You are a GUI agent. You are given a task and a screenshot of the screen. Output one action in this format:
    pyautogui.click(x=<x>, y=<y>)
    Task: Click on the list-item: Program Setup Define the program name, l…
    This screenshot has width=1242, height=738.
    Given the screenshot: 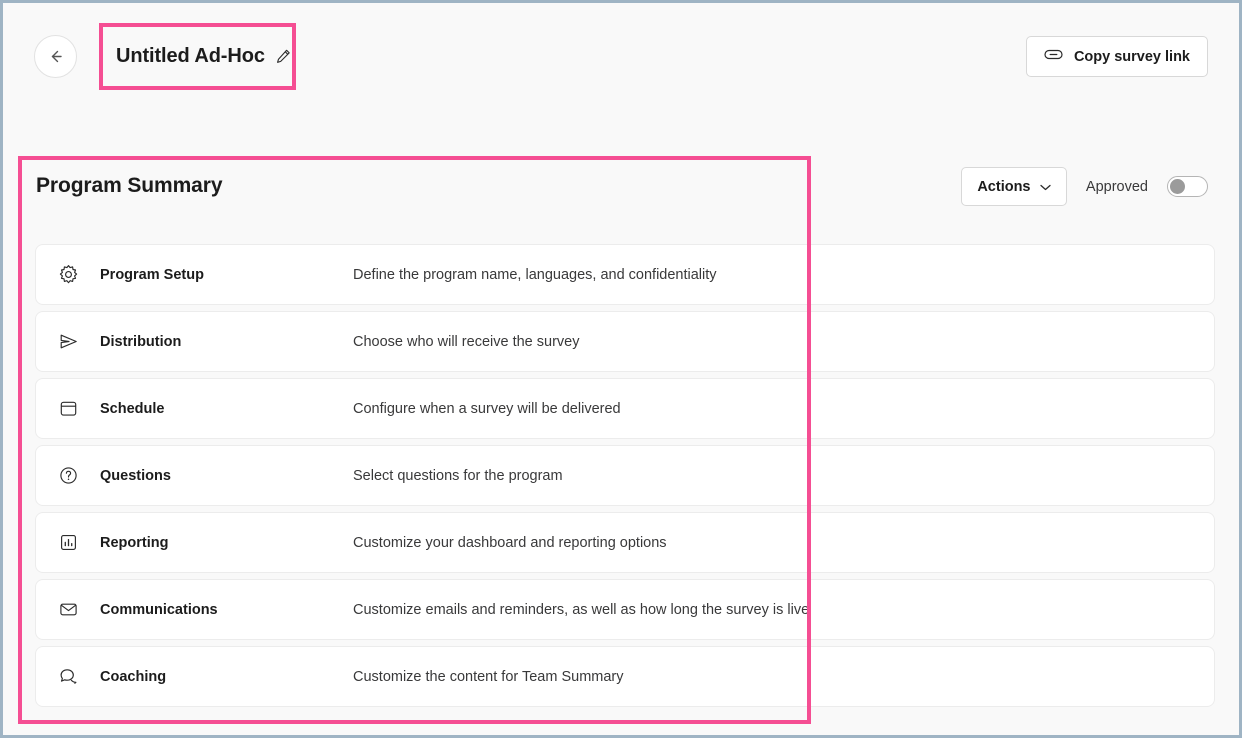 What is the action you would take?
    pyautogui.click(x=625, y=274)
    